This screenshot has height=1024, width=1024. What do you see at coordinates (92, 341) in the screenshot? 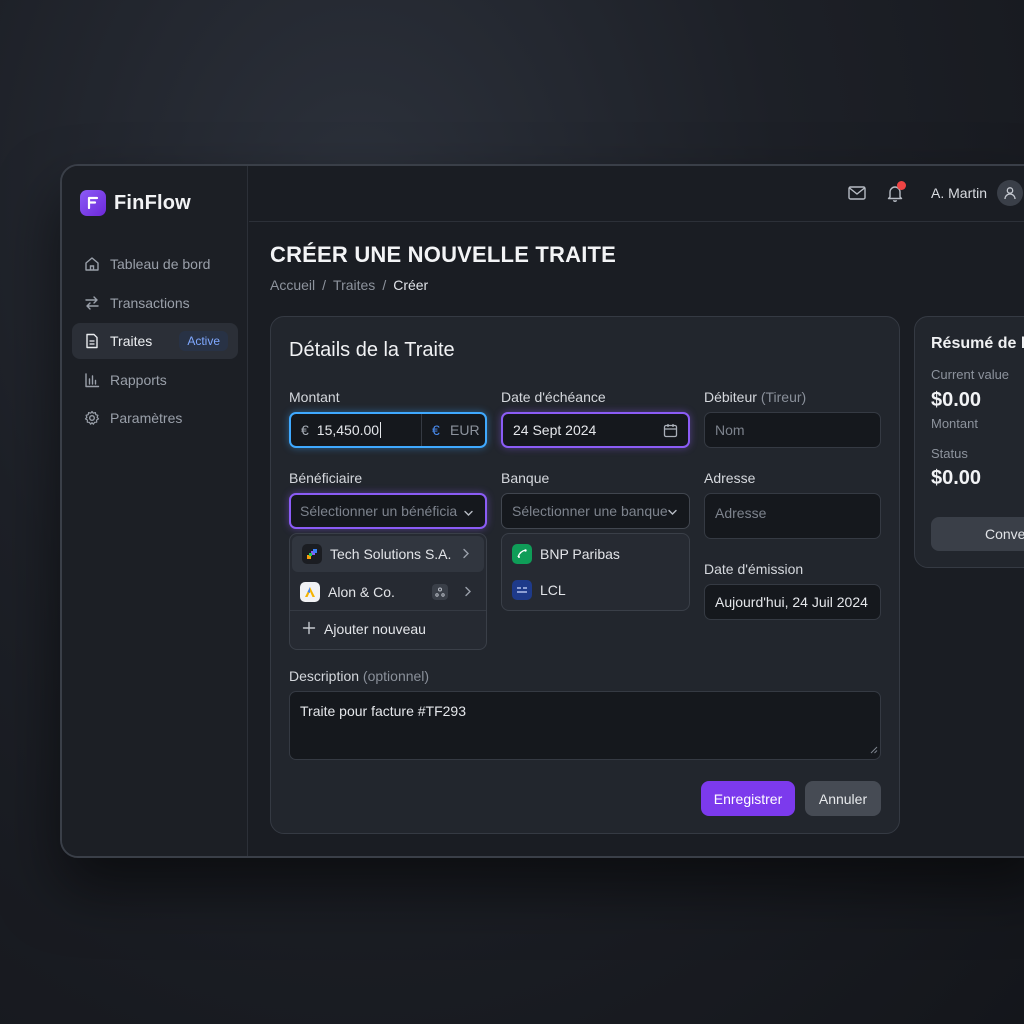
I see `document-icon` at bounding box center [92, 341].